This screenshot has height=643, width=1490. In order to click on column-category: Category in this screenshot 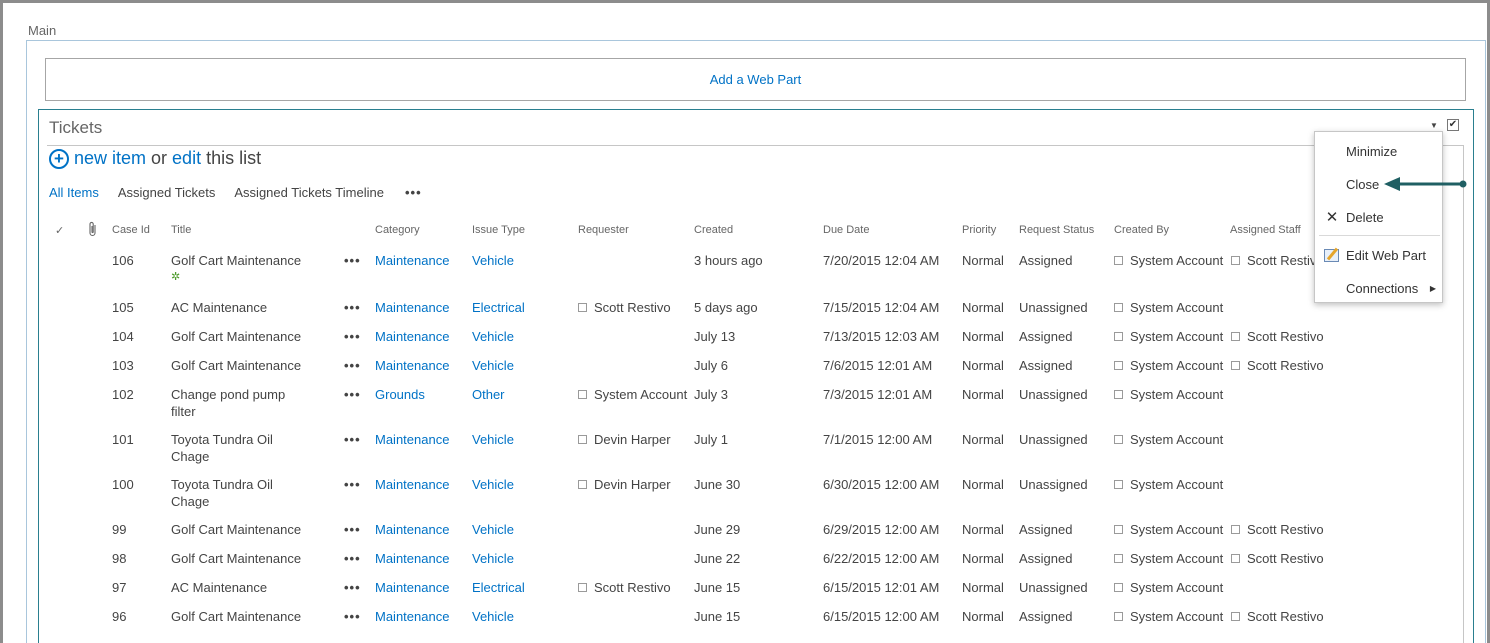, I will do `click(397, 230)`.